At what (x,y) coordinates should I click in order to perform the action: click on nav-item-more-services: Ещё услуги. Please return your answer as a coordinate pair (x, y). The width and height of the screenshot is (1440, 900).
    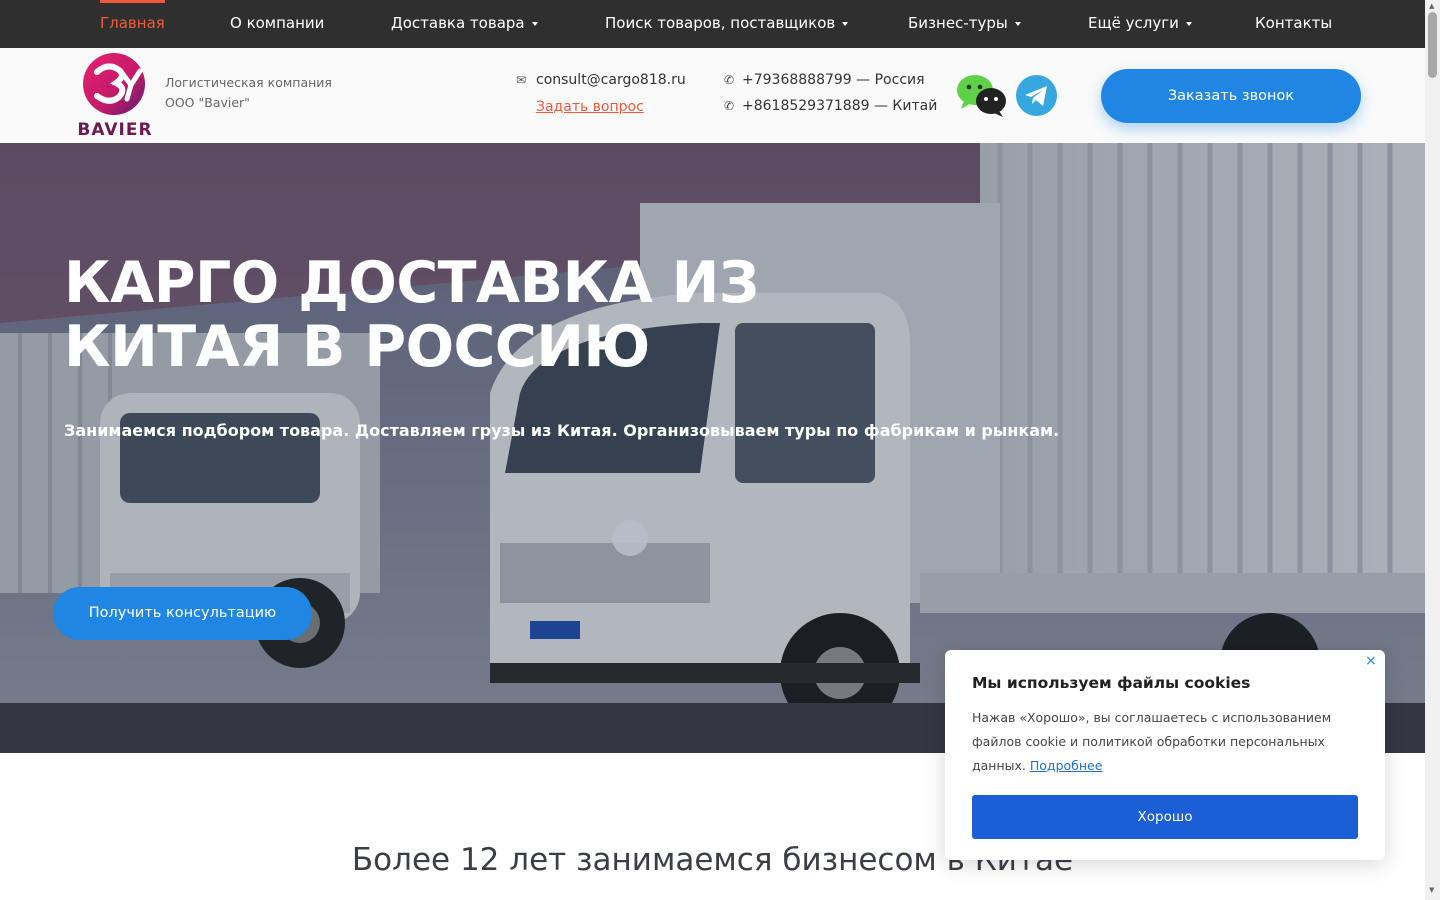
    Looking at the image, I should click on (1140, 24).